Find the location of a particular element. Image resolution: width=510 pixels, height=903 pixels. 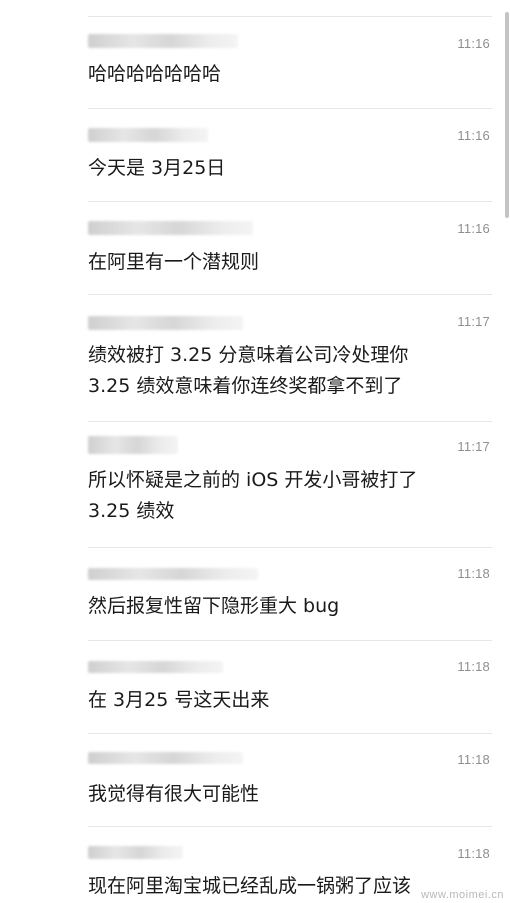

message-item: 11:16 哈哈哈哈哈哈哈 is located at coordinates (255, 54).